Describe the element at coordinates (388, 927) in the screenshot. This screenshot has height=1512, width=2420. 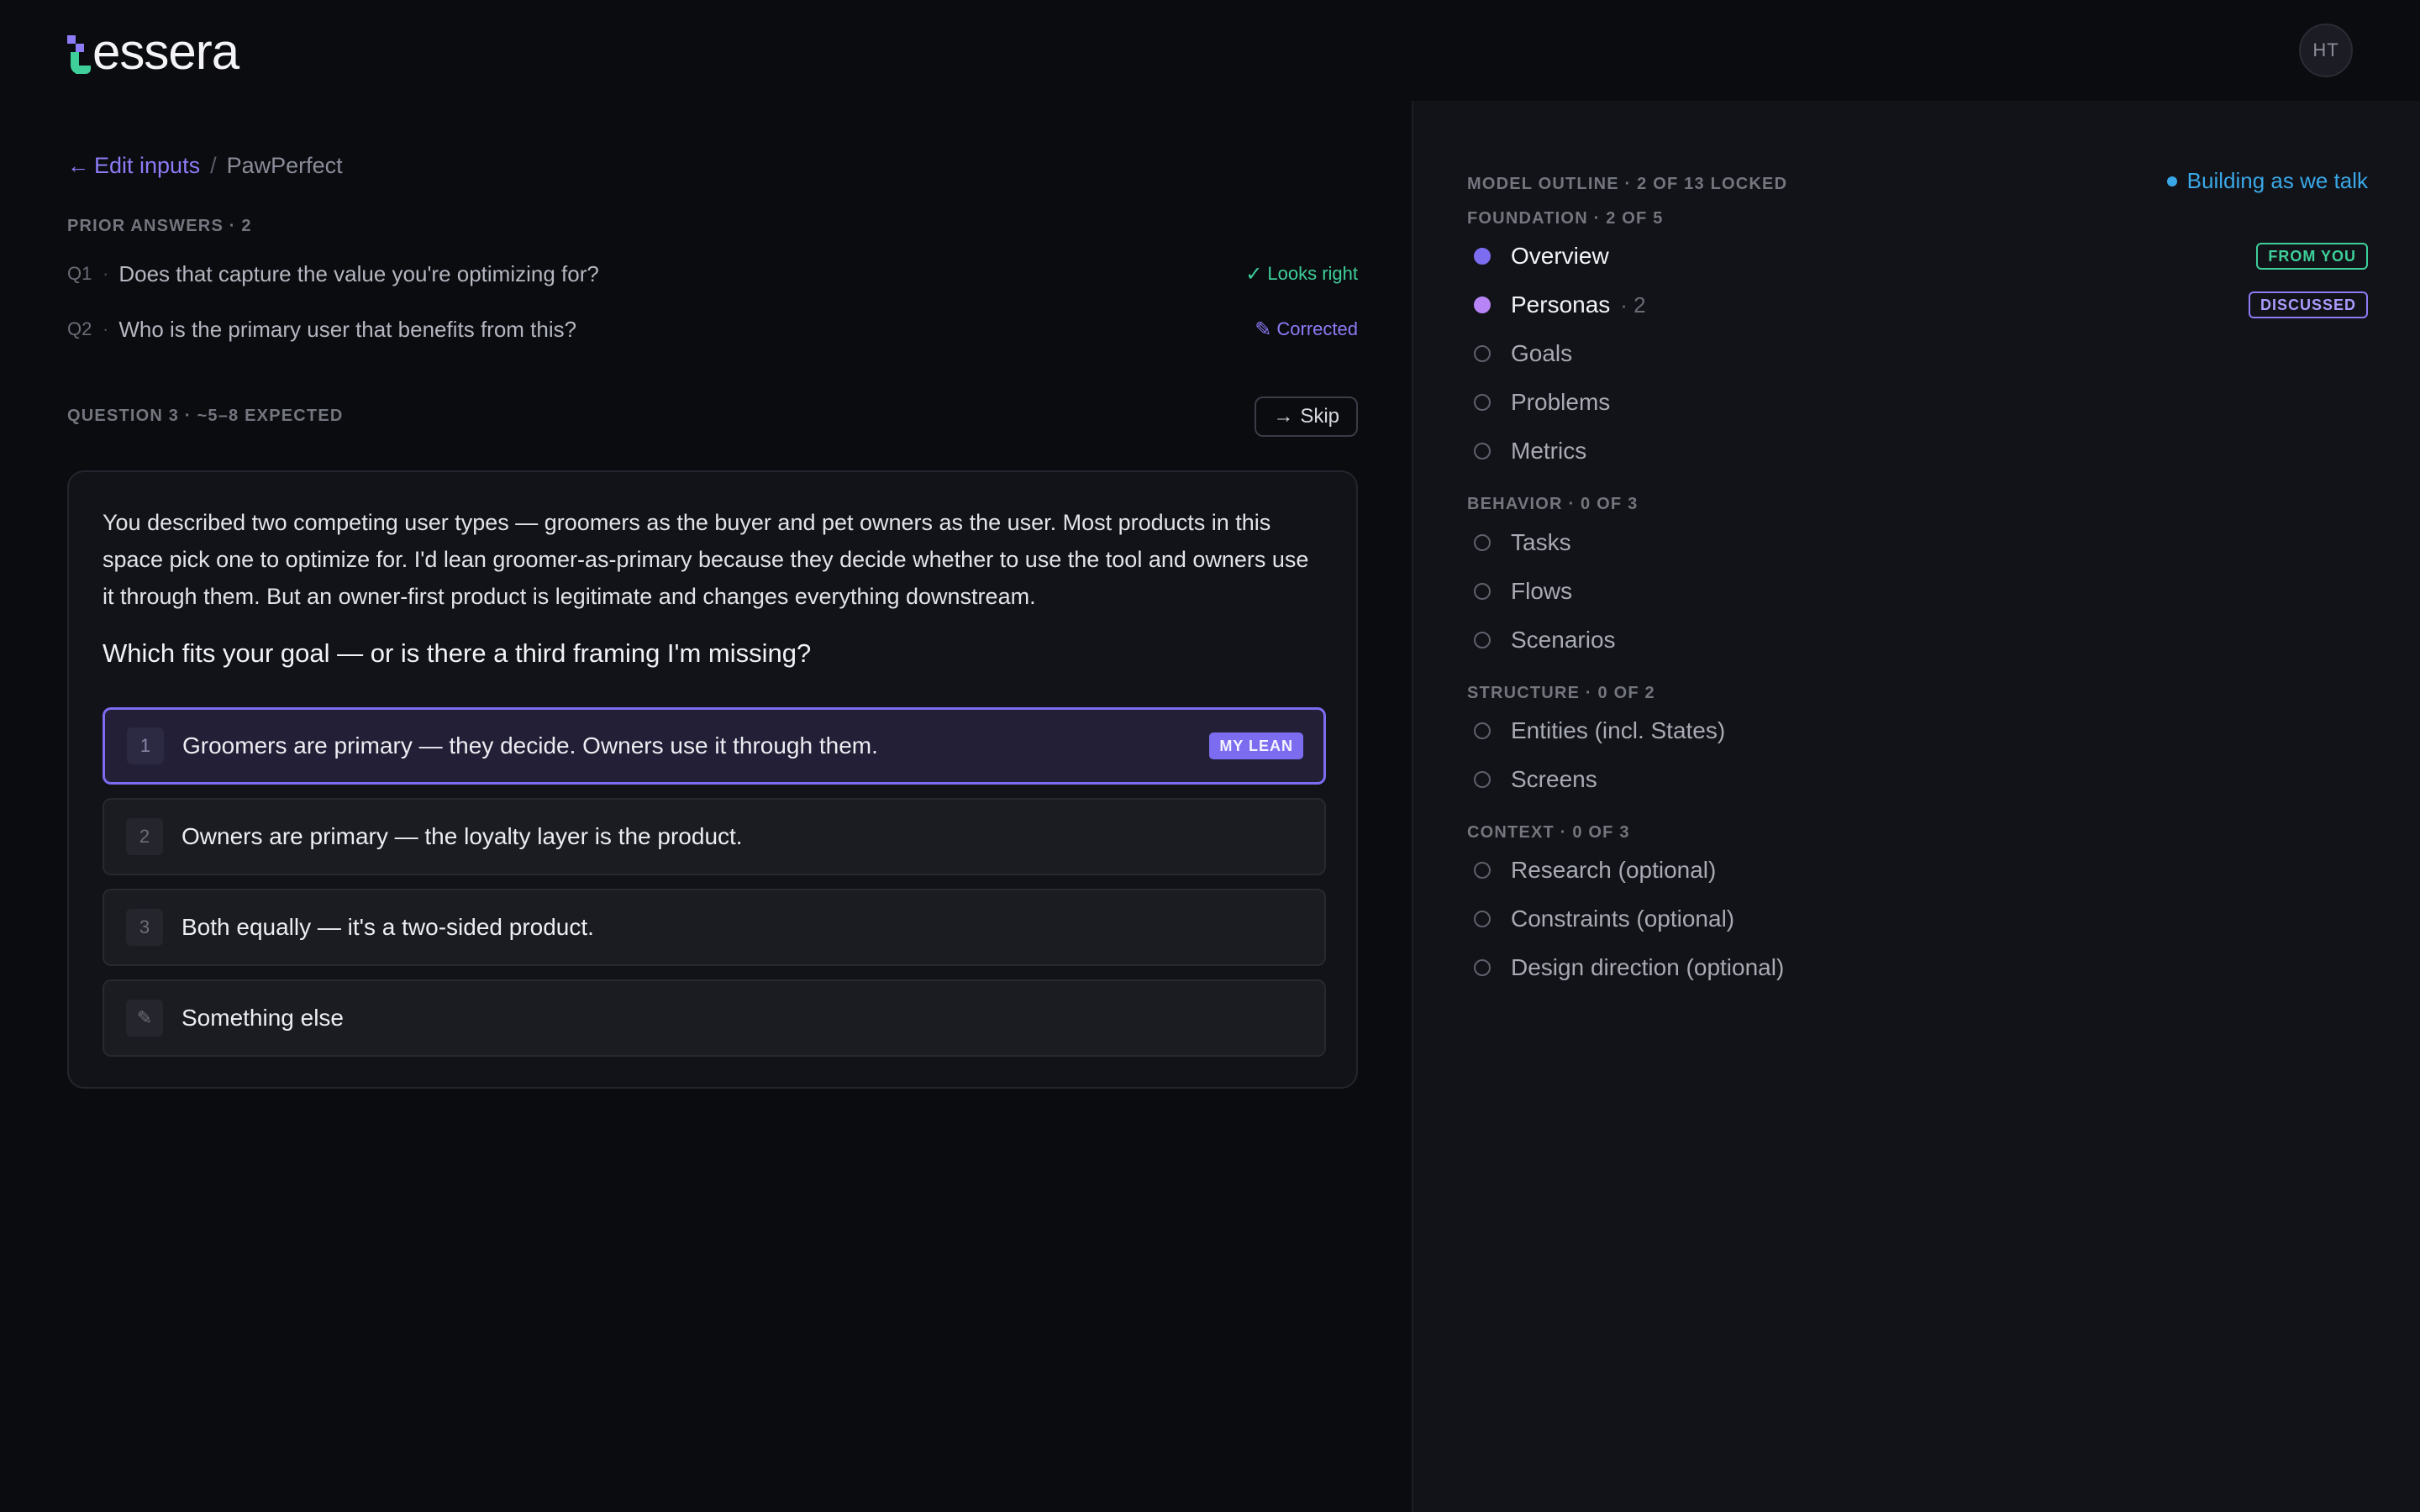
I see `option-text: Both equally — it's a two-sided product.` at that location.